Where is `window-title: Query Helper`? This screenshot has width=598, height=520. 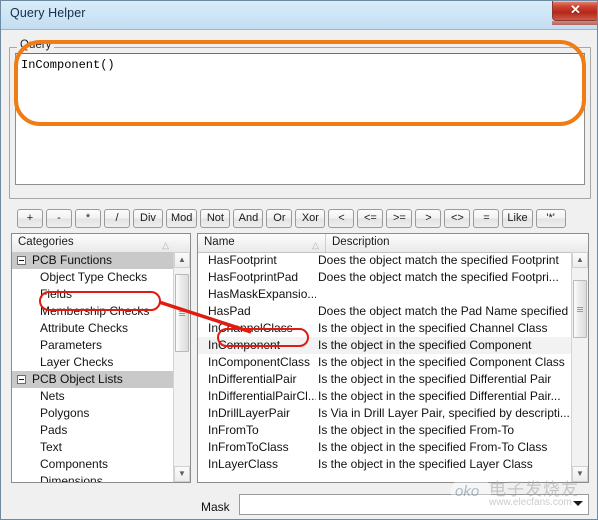 window-title: Query Helper is located at coordinates (48, 13).